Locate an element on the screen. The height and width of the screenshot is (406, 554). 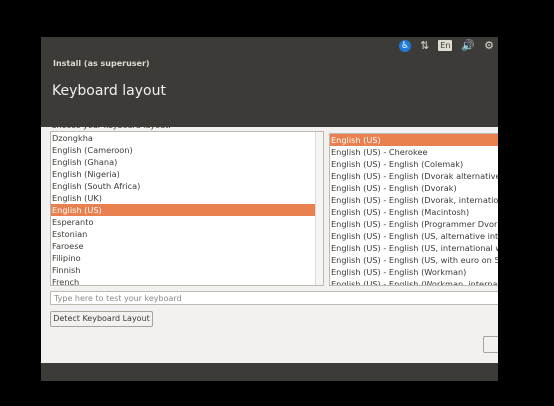
variant-list-item: English (US) - English (Macintosh) is located at coordinates (414, 212).